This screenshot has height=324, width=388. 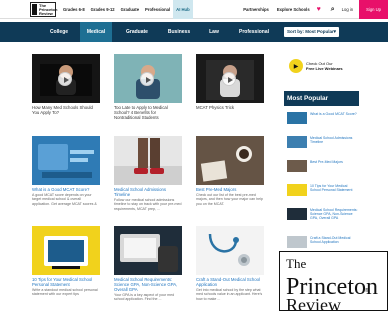 What do you see at coordinates (334, 162) in the screenshot?
I see `popular-title: Best Pre-Med Majors` at bounding box center [334, 162].